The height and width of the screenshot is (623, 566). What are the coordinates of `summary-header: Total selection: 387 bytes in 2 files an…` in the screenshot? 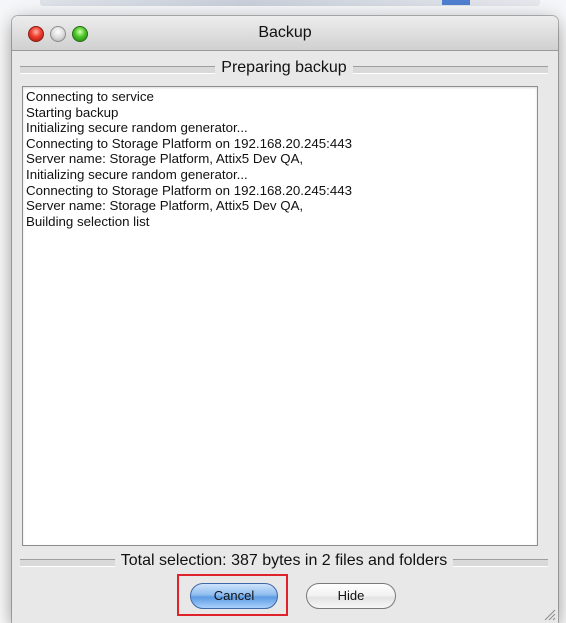 It's located at (284, 562).